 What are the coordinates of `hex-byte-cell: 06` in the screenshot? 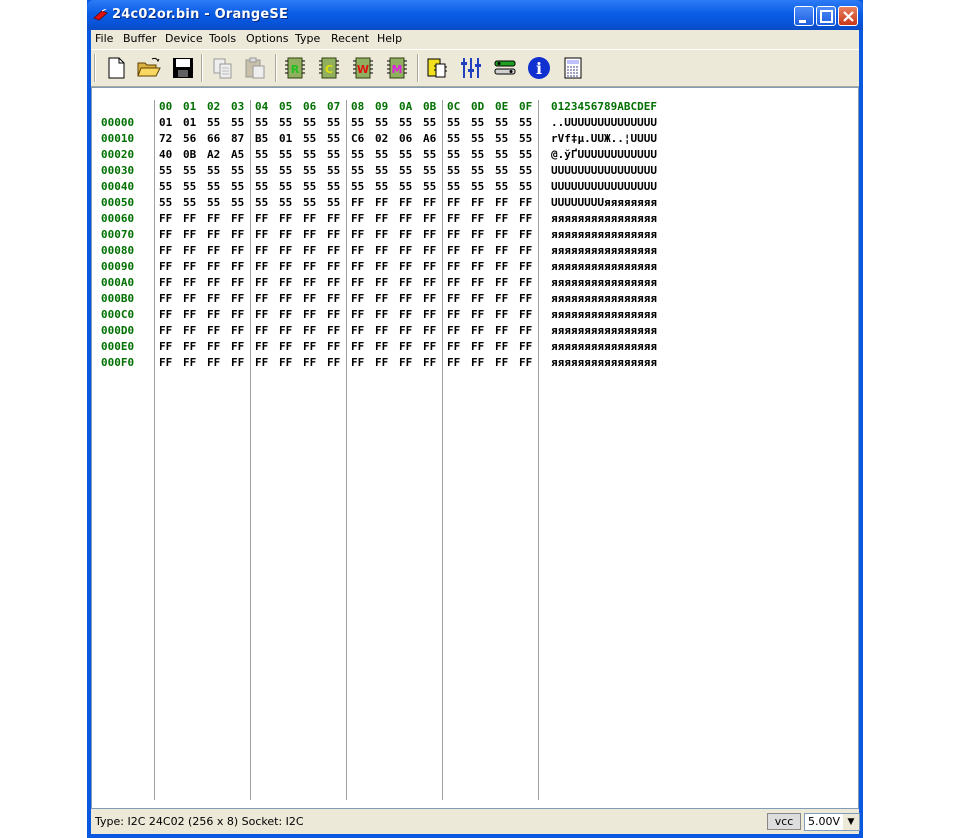 It's located at (405, 138).